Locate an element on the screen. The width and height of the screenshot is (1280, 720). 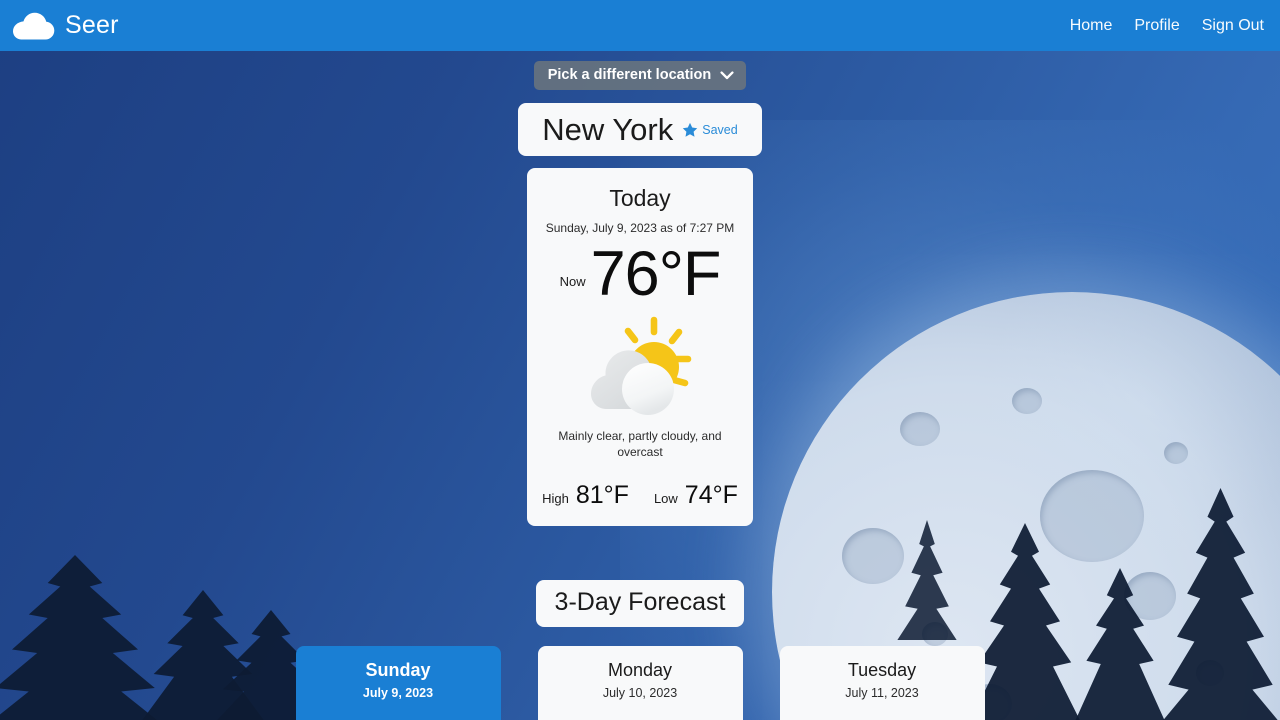
forecast-day-date: July 10, 2023 is located at coordinates (640, 693).